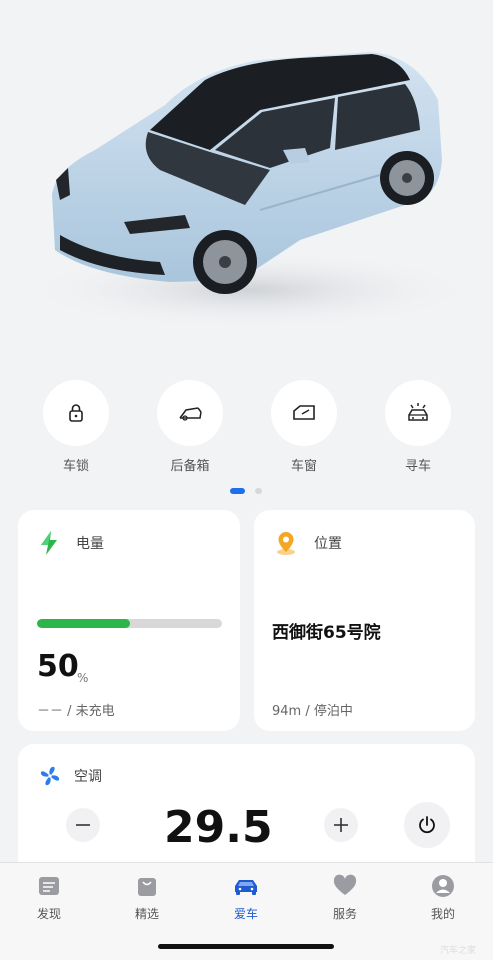  Describe the element at coordinates (364, 620) in the screenshot. I see `location-card: 位置 西御街65号院 94m / 停泊中` at that location.